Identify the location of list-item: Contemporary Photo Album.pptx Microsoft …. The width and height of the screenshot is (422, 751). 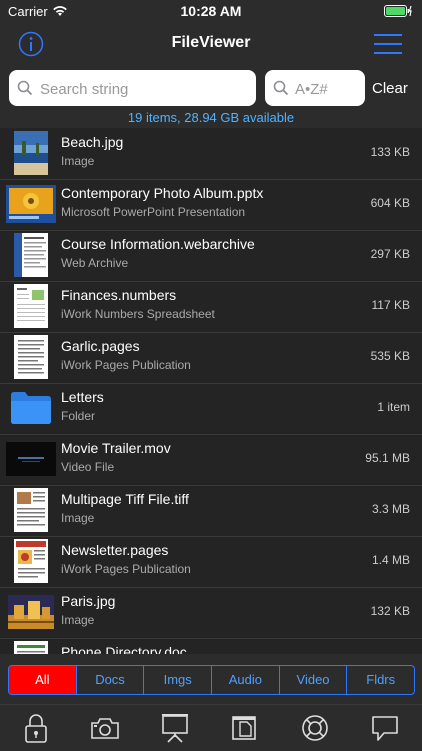
(211, 205).